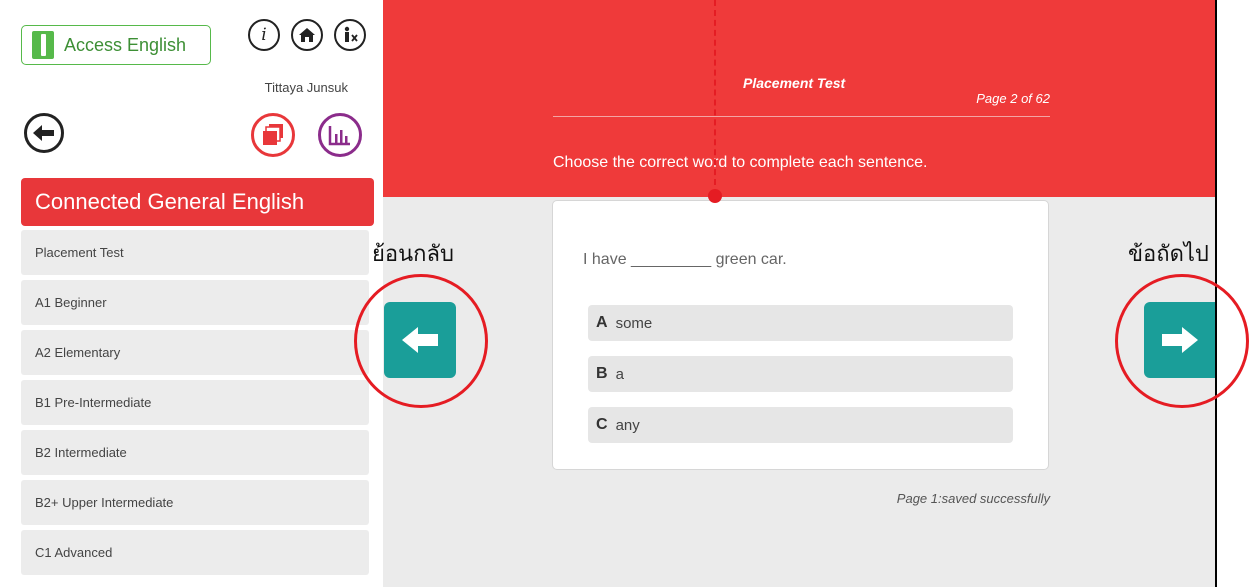 This screenshot has height=587, width=1255. Describe the element at coordinates (627, 425) in the screenshot. I see `option-text: any` at that location.